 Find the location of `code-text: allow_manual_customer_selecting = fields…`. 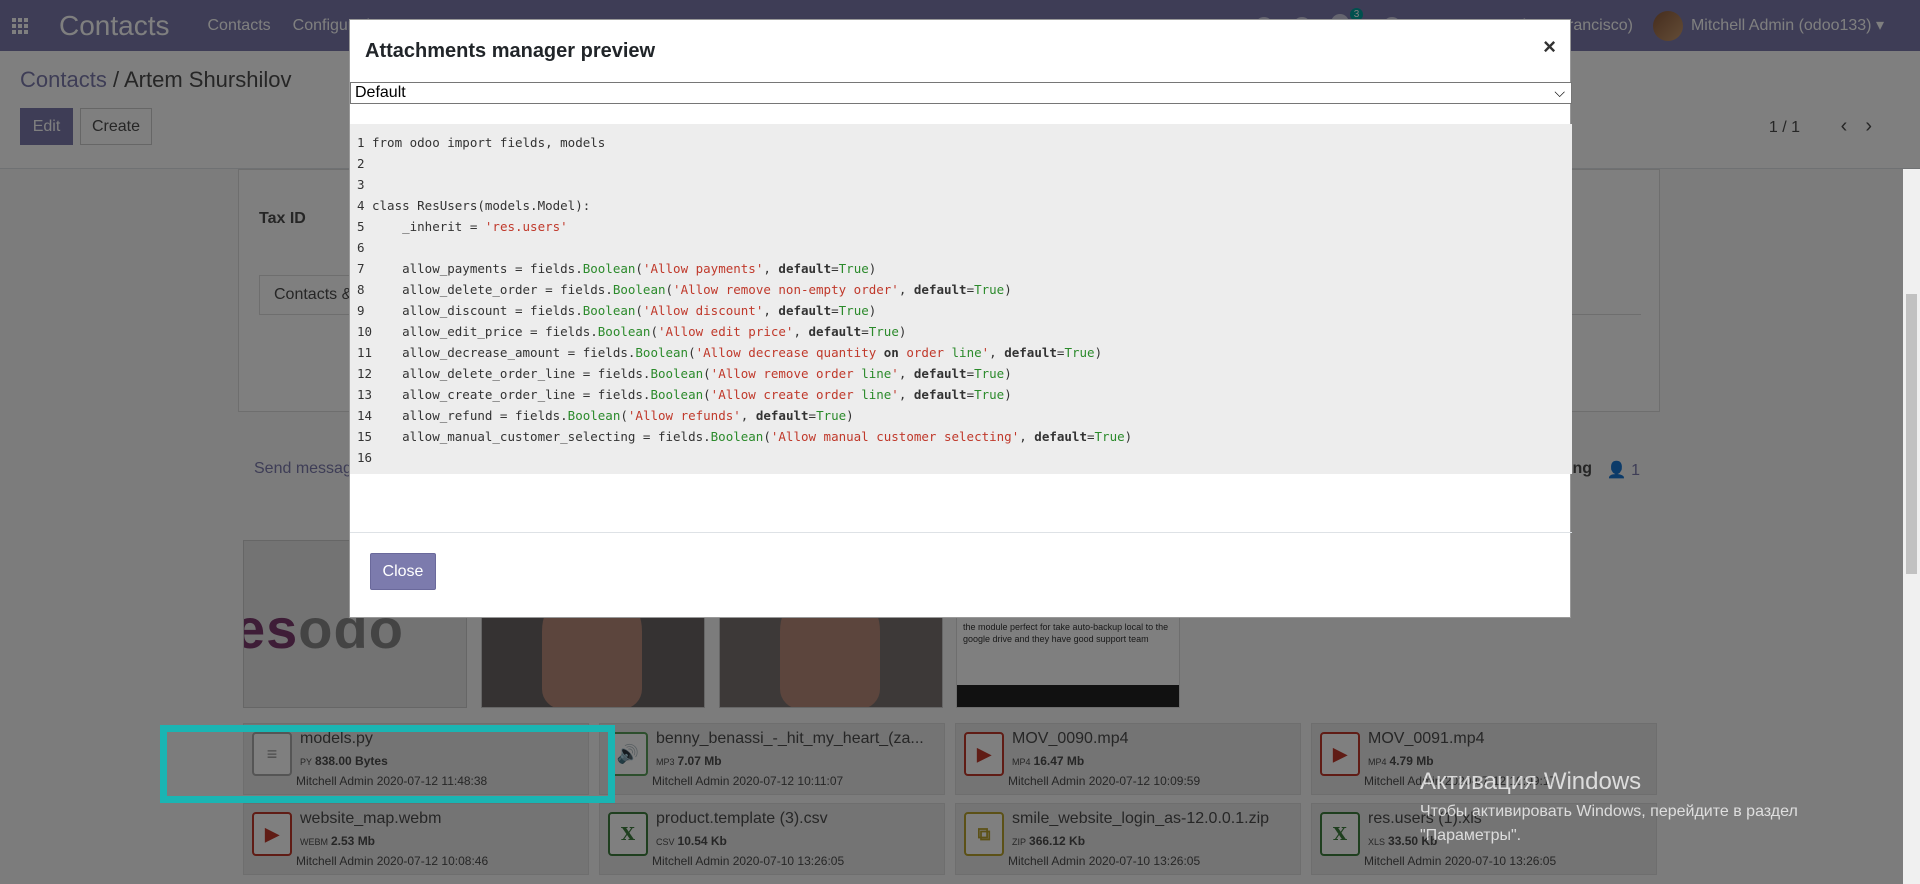

code-text: allow_manual_customer_selecting = fields… is located at coordinates (752, 436).